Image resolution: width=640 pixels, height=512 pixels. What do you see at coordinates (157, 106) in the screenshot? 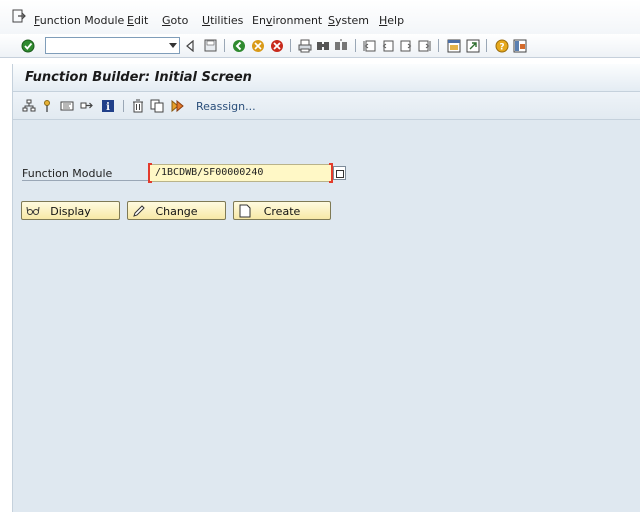
I see `copy-icon` at bounding box center [157, 106].